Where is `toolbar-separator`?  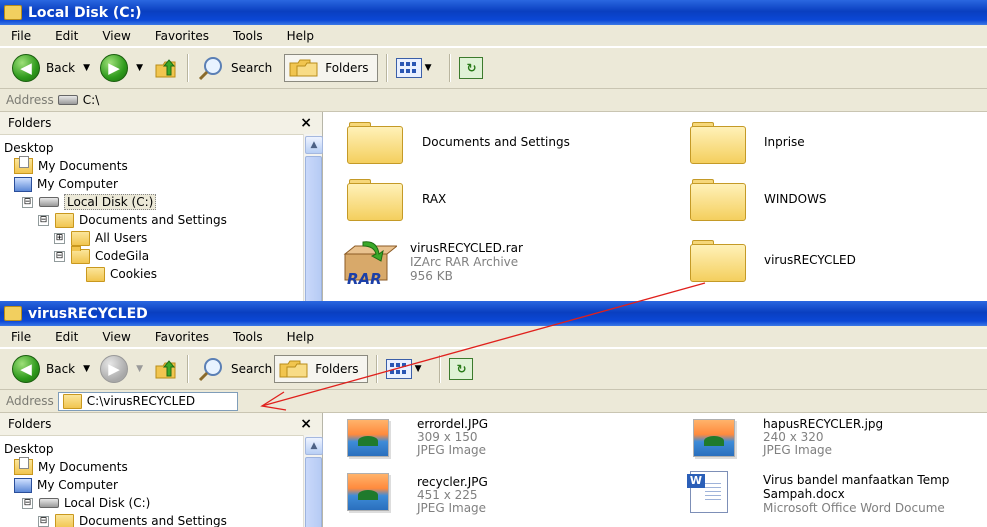
toolbar-separator is located at coordinates (440, 369).